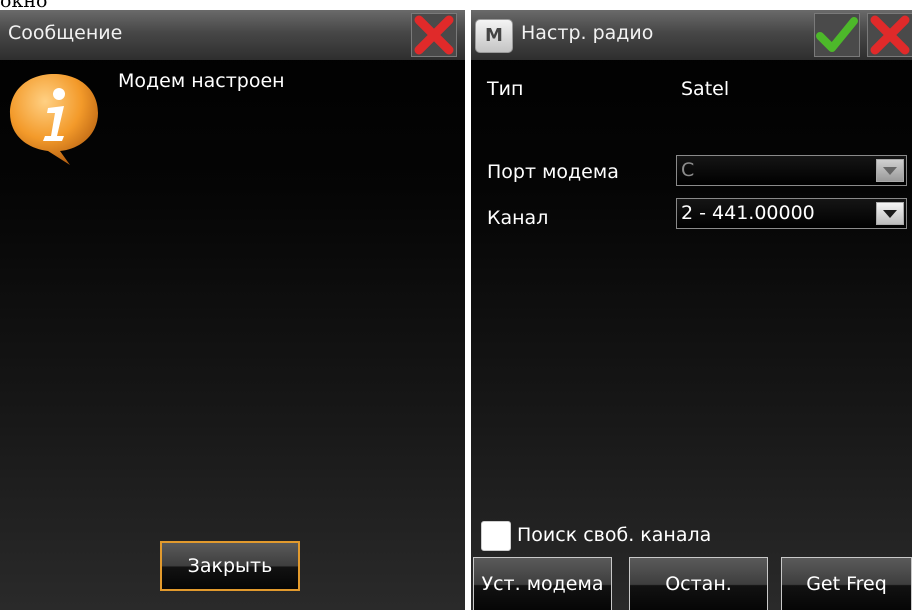 This screenshot has height=610, width=912. I want to click on port-select: C, so click(791, 170).